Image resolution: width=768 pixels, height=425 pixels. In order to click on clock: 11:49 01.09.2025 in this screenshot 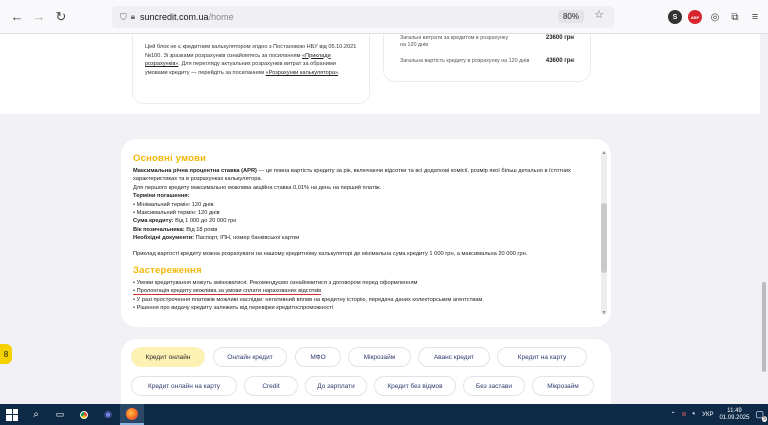, I will do `click(734, 415)`.